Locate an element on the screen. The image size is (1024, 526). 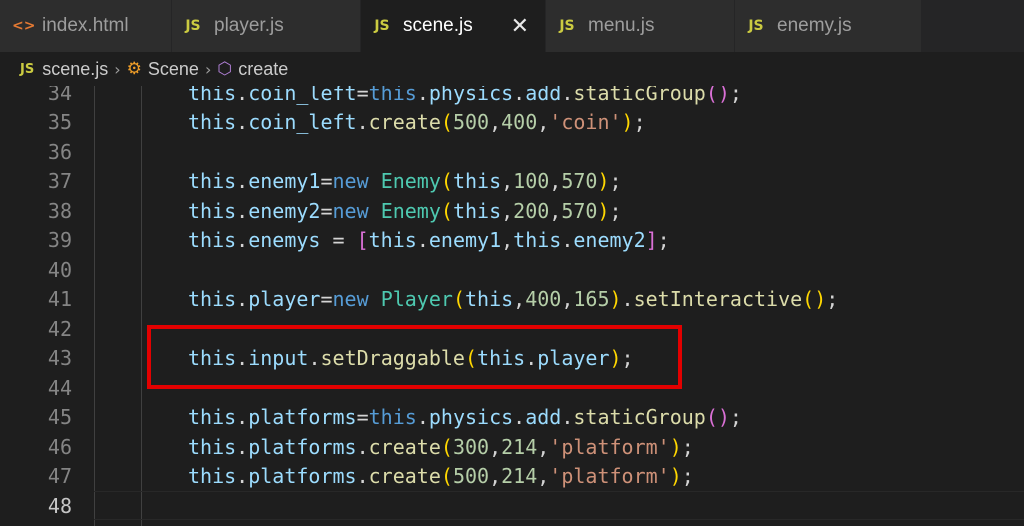
close-icon: ✕ is located at coordinates (520, 26).